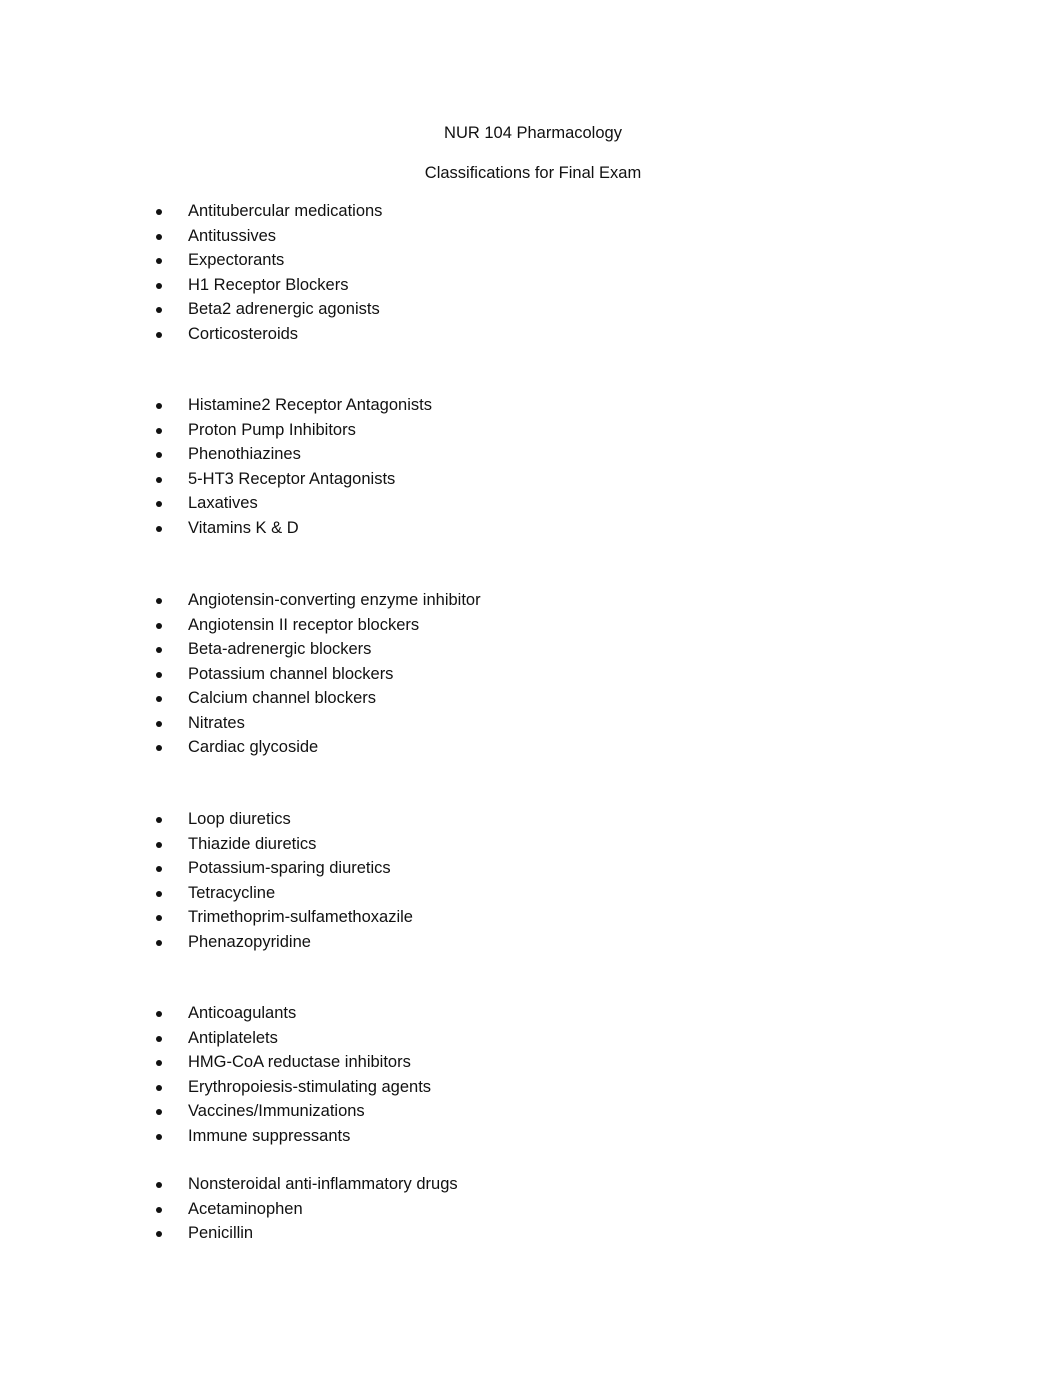 The width and height of the screenshot is (1062, 1377). What do you see at coordinates (280, 649) in the screenshot?
I see `list-item-label: Beta-adrenergic blockers` at bounding box center [280, 649].